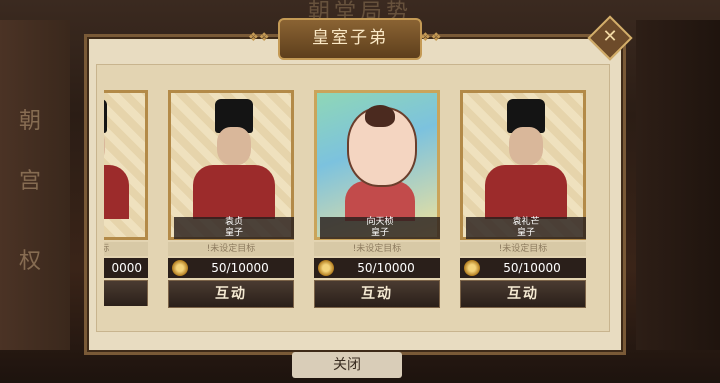 The width and height of the screenshot is (720, 383). I want to click on name-band: 袁礼芒 皇子, so click(526, 228).